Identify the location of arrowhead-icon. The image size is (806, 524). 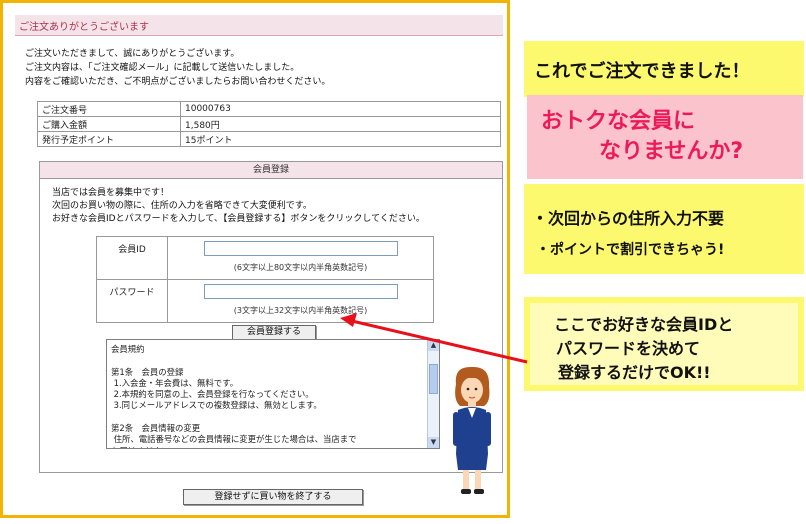
(348, 320).